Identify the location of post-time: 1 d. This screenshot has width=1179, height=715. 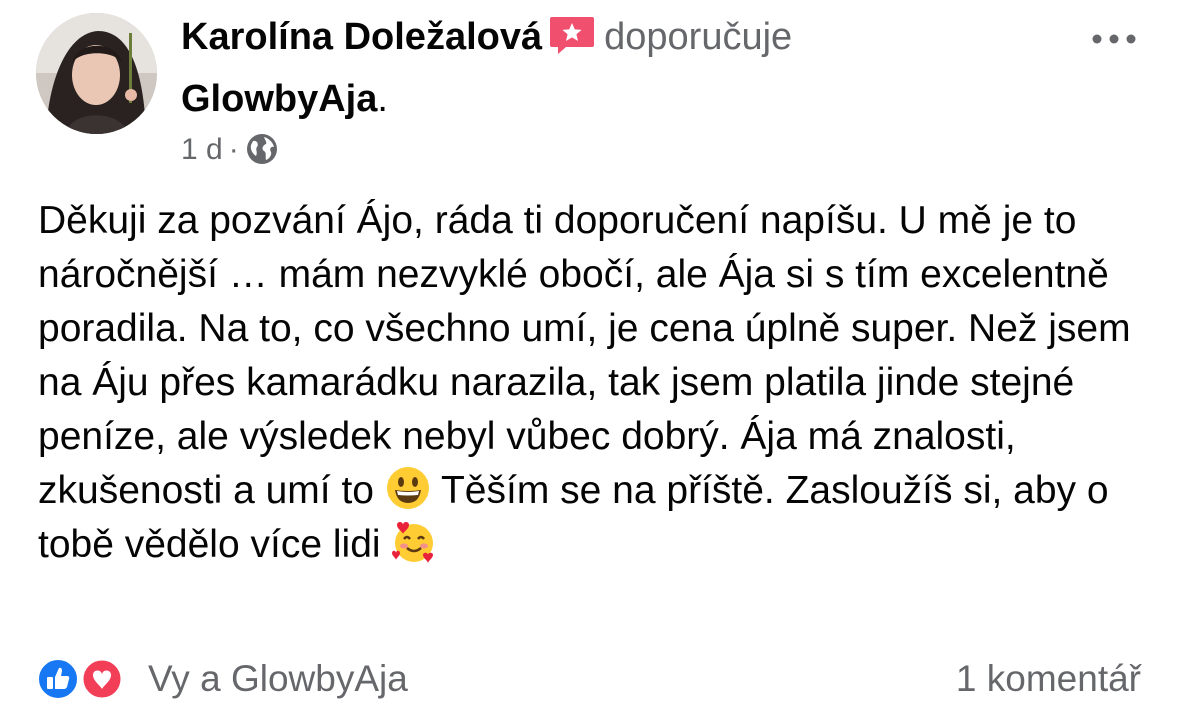
(202, 149).